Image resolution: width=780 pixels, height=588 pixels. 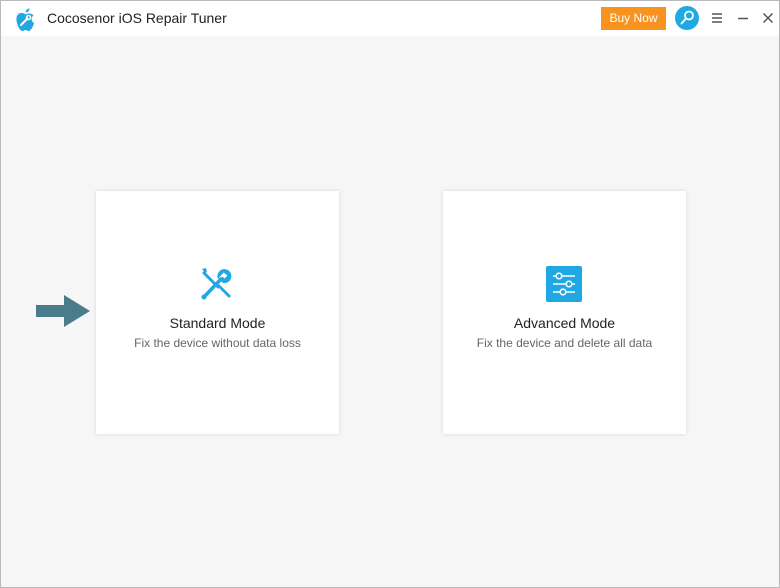 What do you see at coordinates (390, 18) in the screenshot?
I see `title-bar: Cocosenor iOS Repair Tuner Buy Now` at bounding box center [390, 18].